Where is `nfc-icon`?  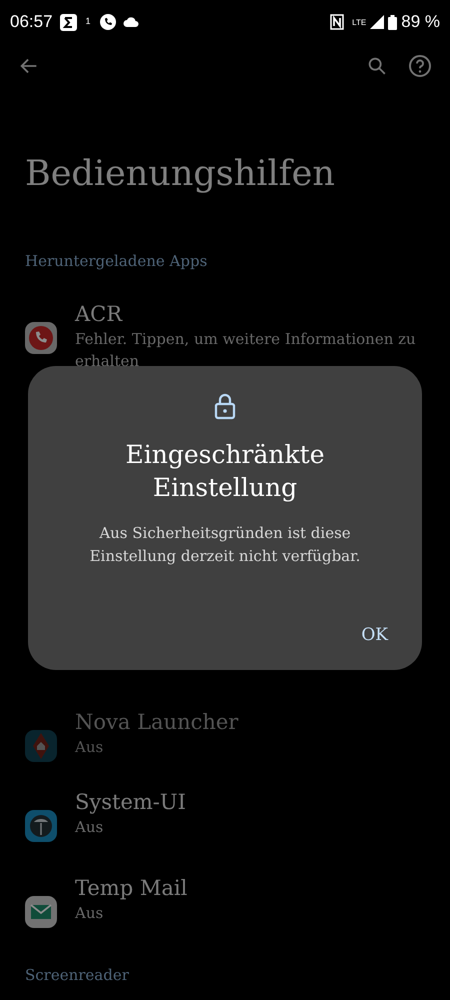
nfc-icon is located at coordinates (337, 22).